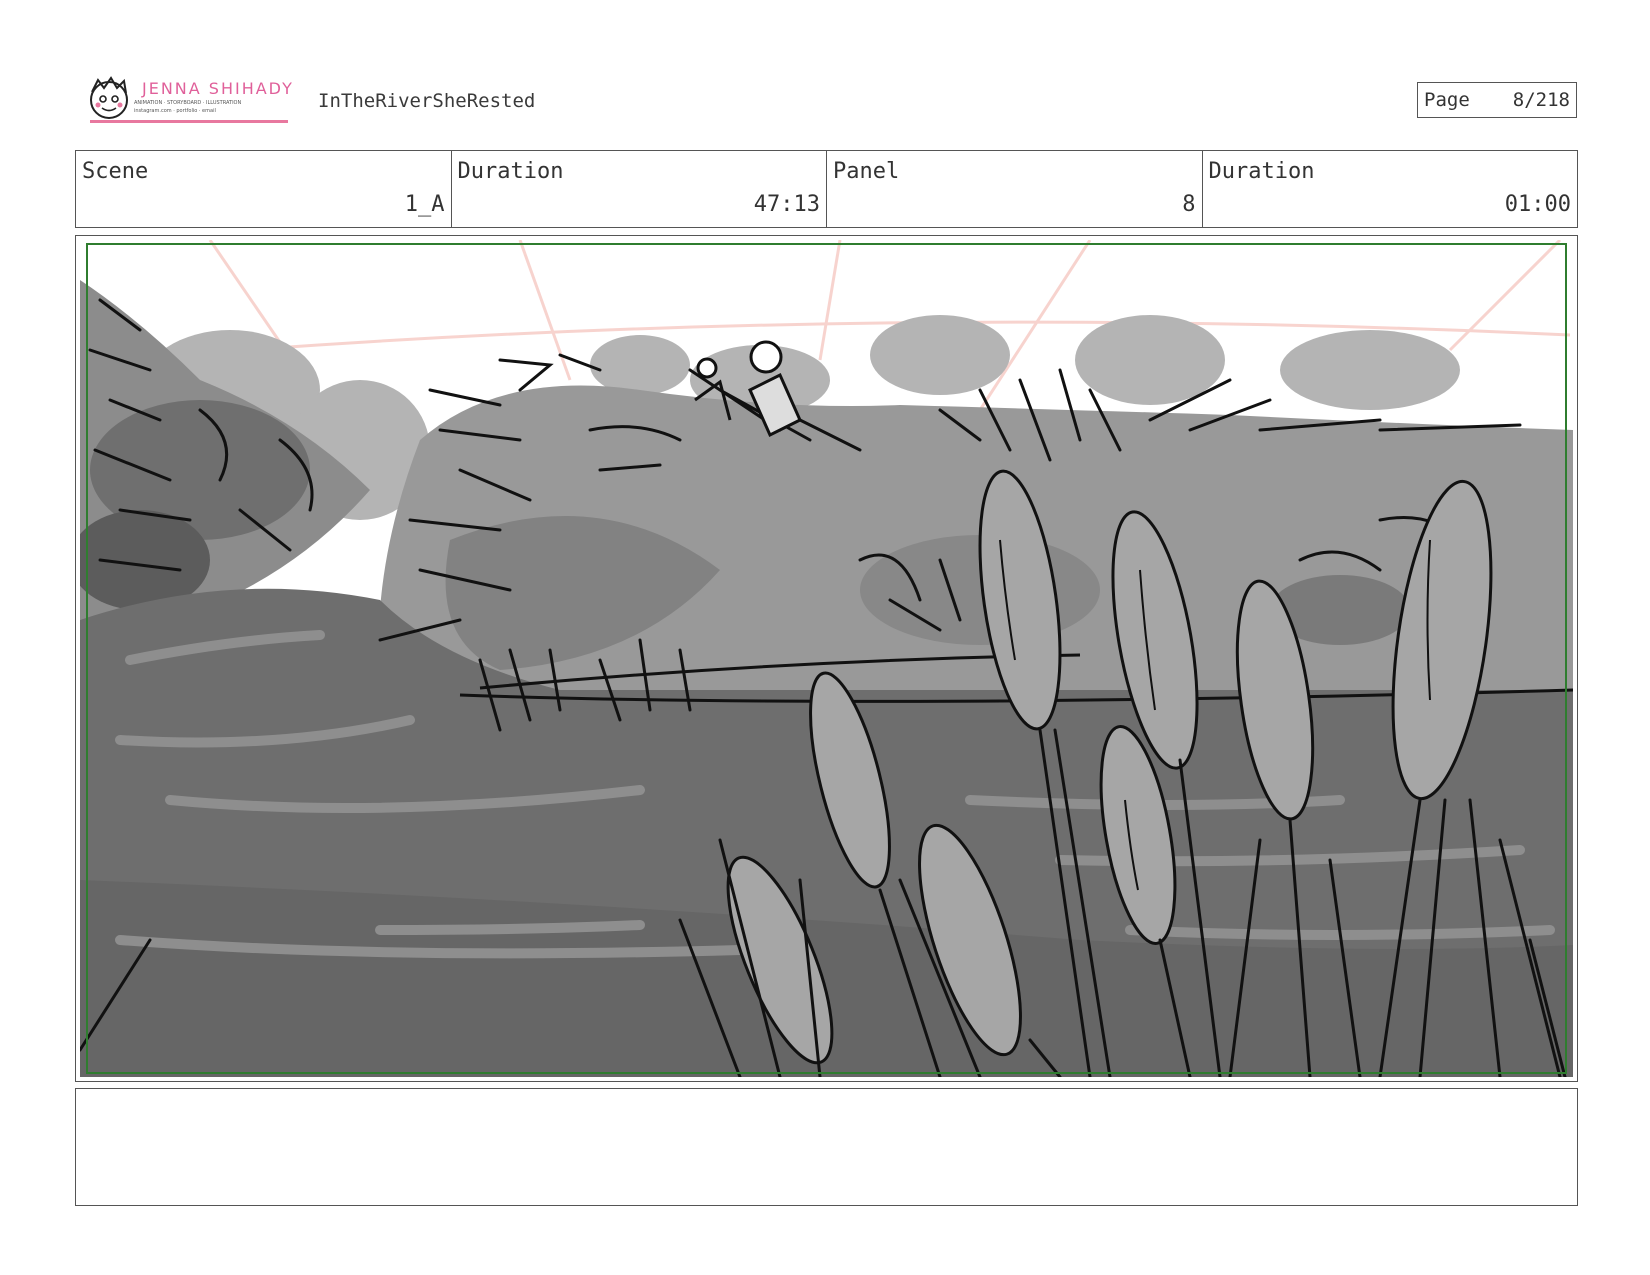  I want to click on panel-duration-value: 01:00, so click(1537, 204).